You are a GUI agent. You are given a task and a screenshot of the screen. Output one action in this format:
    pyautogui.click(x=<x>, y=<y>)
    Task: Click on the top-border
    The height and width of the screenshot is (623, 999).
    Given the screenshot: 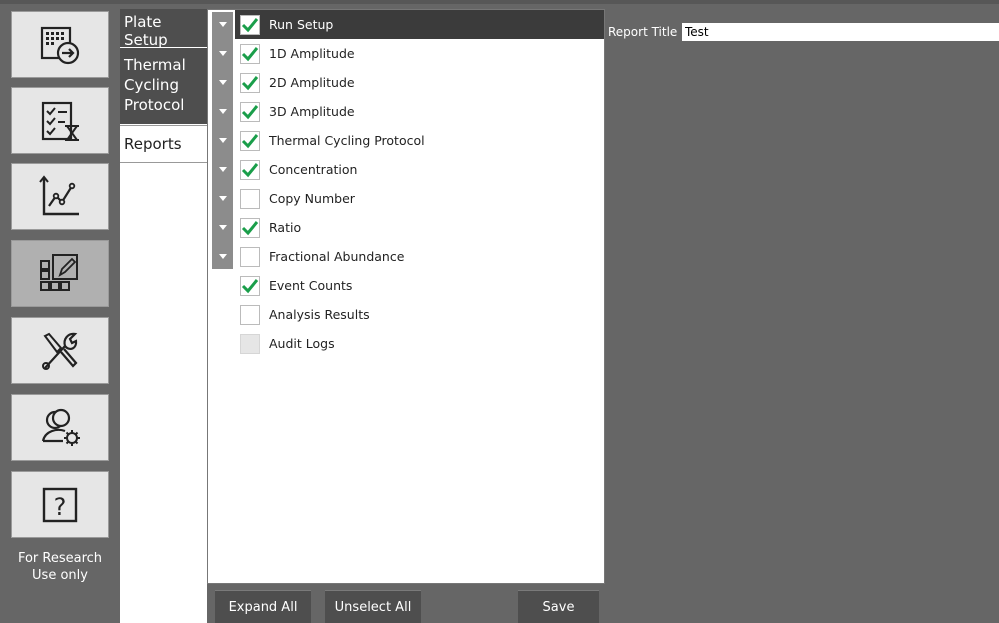 What is the action you would take?
    pyautogui.click(x=499, y=2)
    